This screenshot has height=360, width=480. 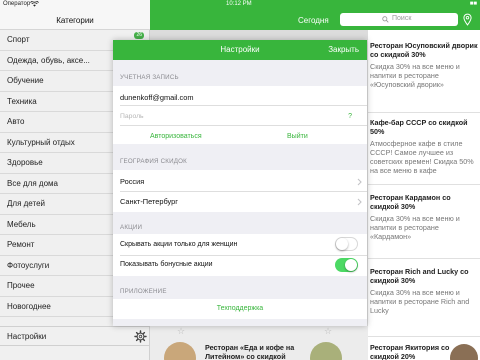 I want to click on password-field: Пароль, so click(x=132, y=116).